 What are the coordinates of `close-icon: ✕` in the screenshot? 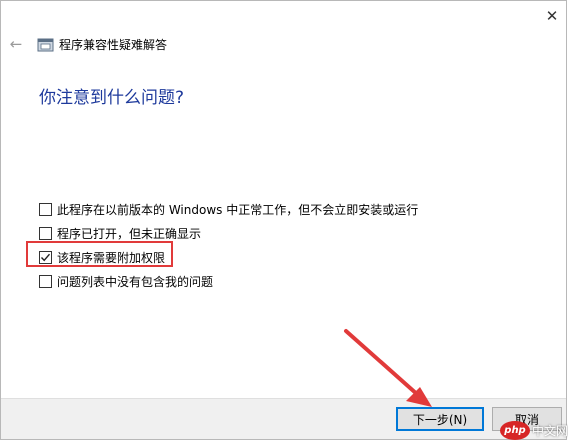 It's located at (552, 16).